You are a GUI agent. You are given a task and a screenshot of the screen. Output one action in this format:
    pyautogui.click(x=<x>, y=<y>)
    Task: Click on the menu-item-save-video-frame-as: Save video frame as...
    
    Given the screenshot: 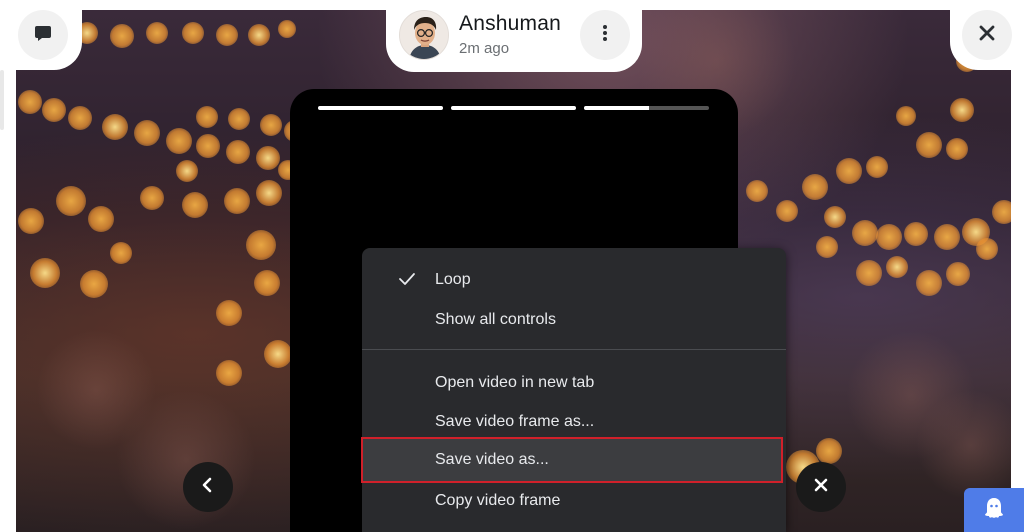 What is the action you would take?
    pyautogui.click(x=574, y=422)
    